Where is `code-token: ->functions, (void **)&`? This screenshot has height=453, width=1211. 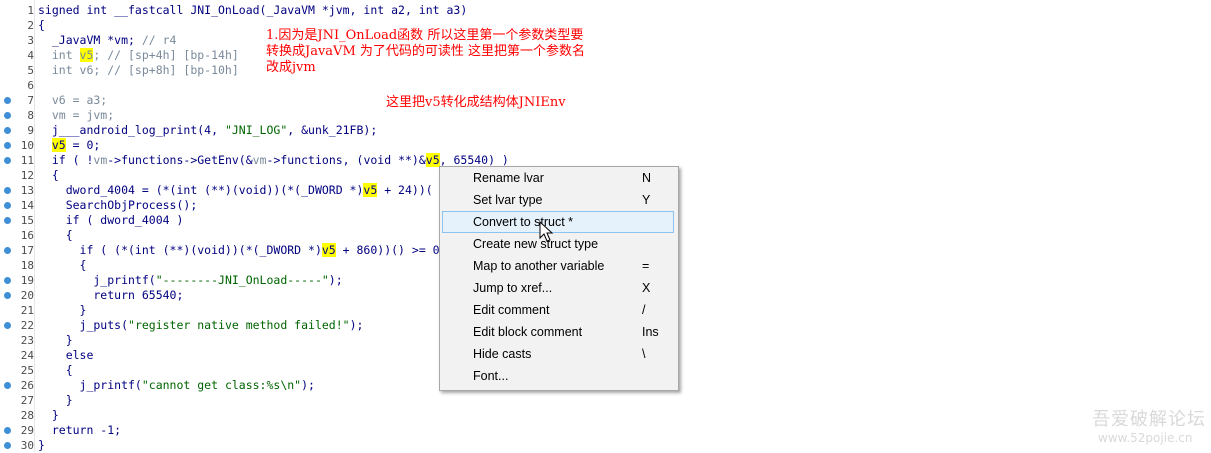 code-token: ->functions, (void **)& is located at coordinates (346, 160).